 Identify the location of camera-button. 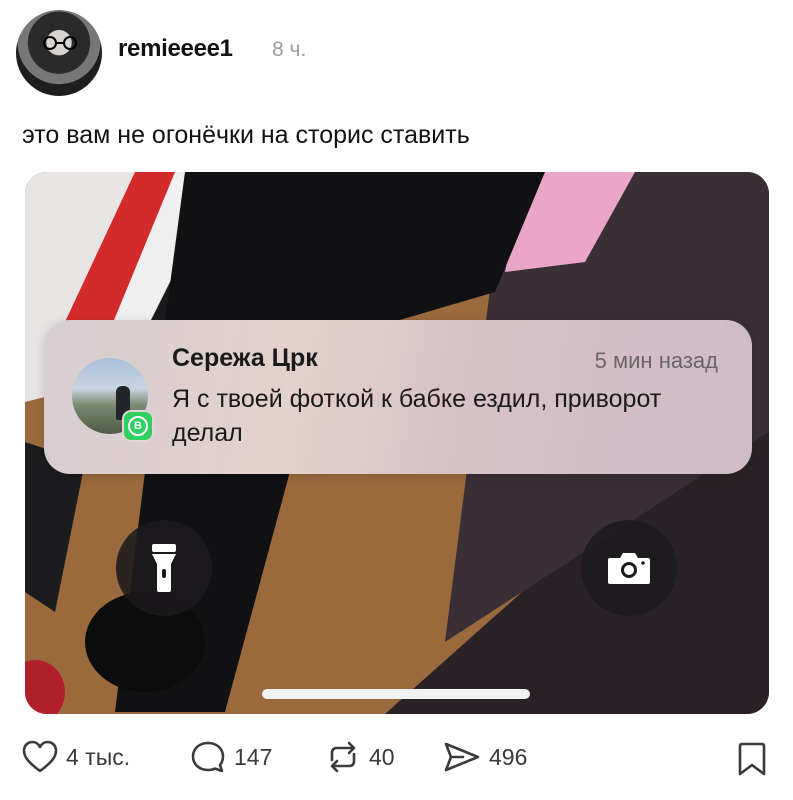
(629, 568).